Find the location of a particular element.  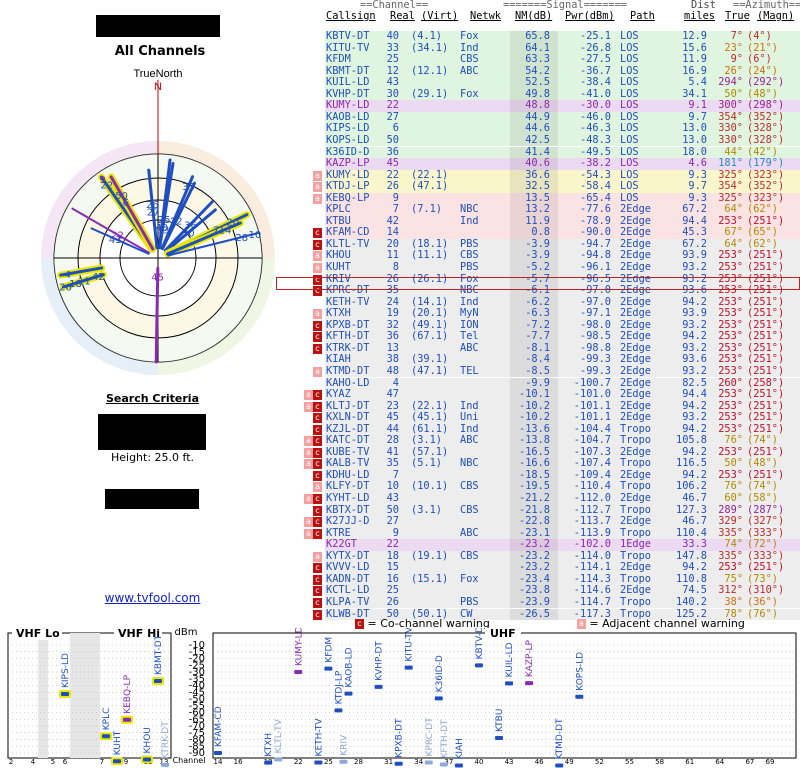

polar-channel-label: 20 is located at coordinates (232, 223).